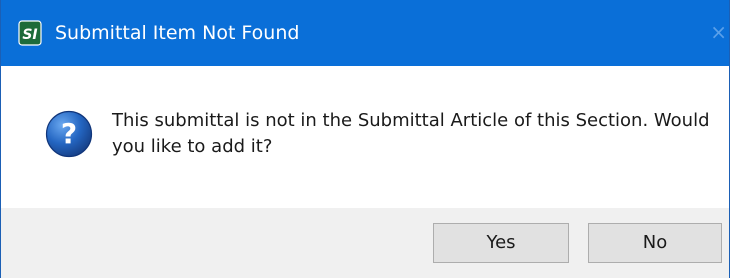  What do you see at coordinates (501, 243) in the screenshot?
I see `yes-button: Yes` at bounding box center [501, 243].